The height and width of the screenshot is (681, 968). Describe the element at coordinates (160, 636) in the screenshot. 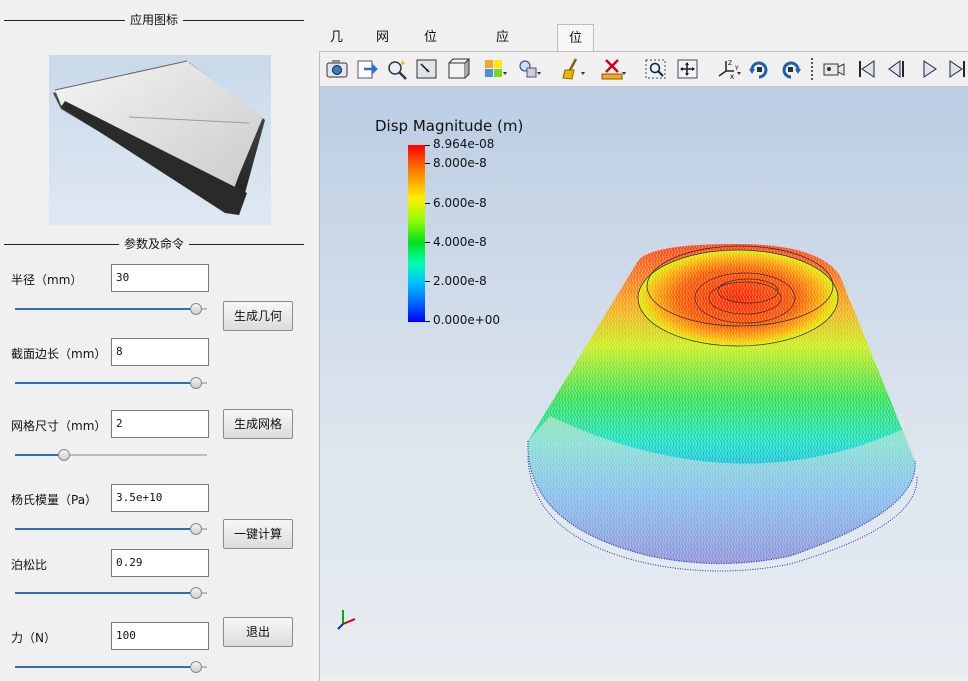

I see `force-input: 100` at that location.